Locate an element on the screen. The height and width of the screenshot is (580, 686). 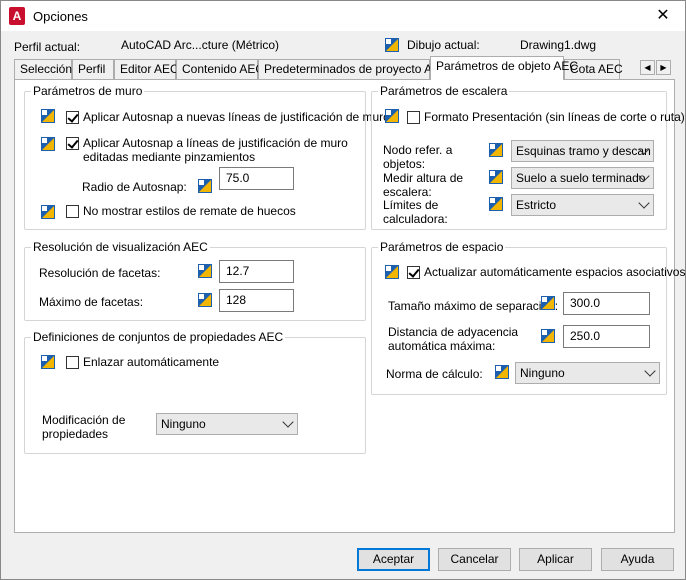
node-ref-value: Esquinas tramo y descan is located at coordinates (583, 151).